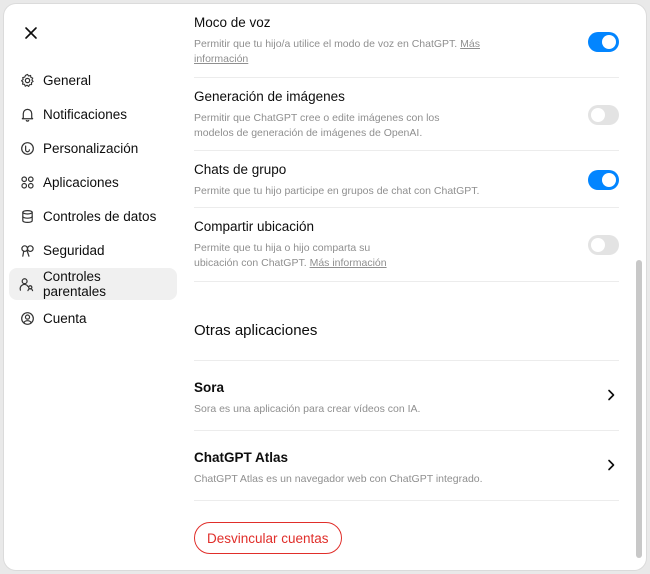 The width and height of the screenshot is (650, 574). I want to click on sidebar-item-label: General, so click(67, 80).